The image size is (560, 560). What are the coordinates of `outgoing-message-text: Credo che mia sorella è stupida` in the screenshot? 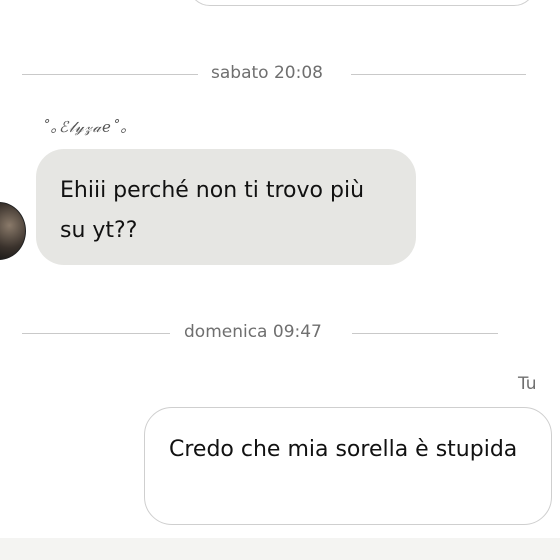 It's located at (343, 449).